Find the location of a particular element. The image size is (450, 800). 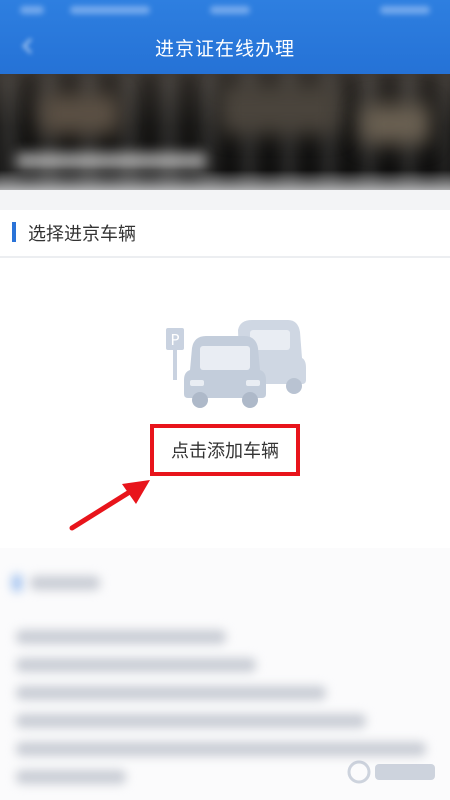

status-bar is located at coordinates (225, 12).